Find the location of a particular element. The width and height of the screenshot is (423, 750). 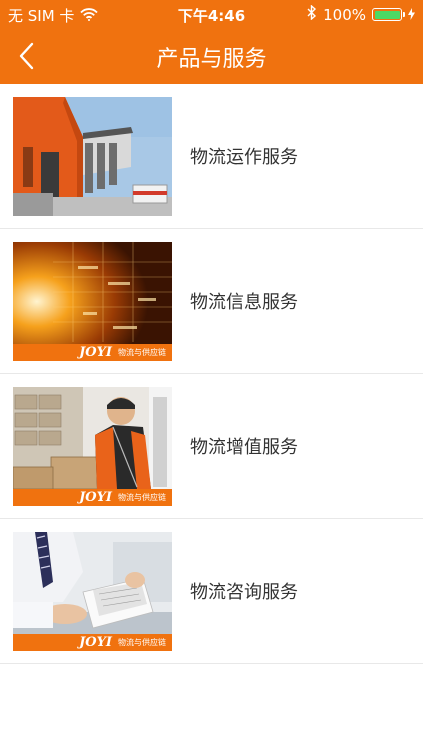

service-image-data-center: JOYI 物流与供应链 is located at coordinates (92, 301).